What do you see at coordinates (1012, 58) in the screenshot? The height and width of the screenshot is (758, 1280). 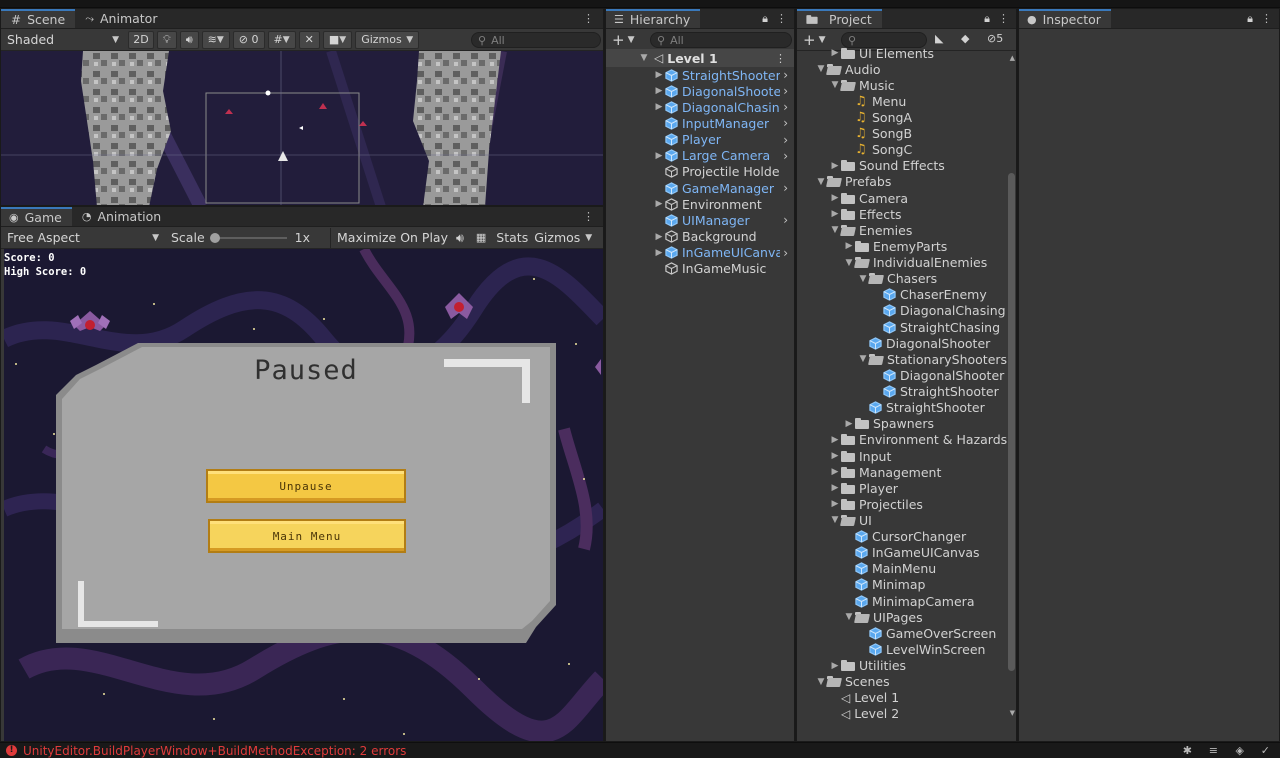 I see `scroll-up-arrow-icon: ▲` at bounding box center [1012, 58].